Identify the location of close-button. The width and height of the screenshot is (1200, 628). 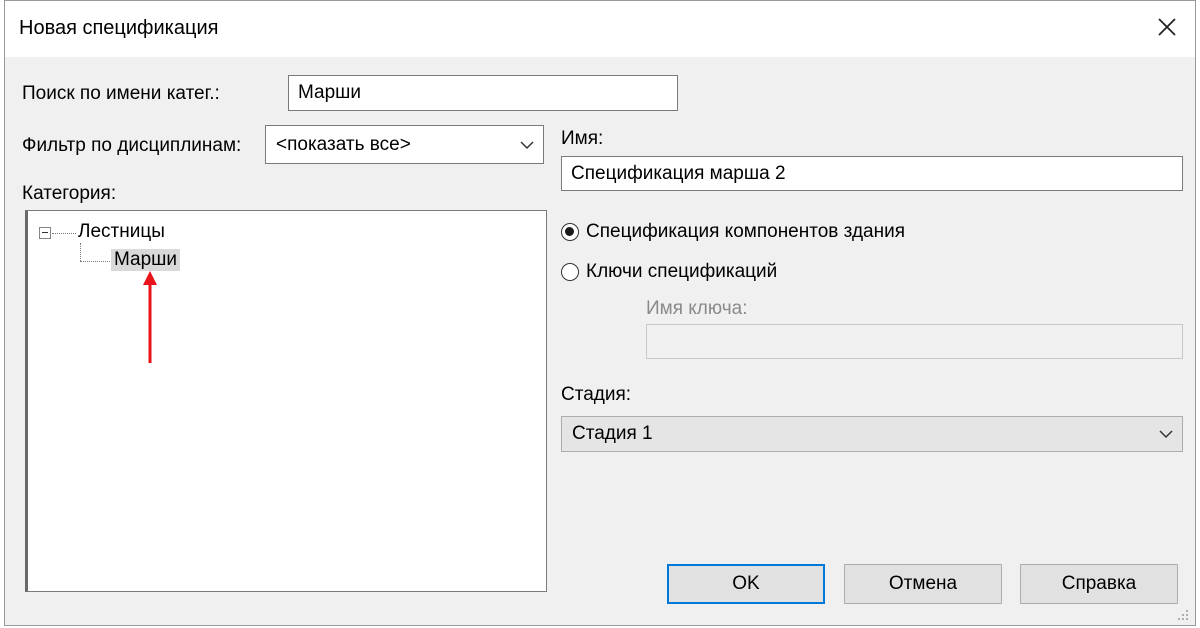
(1167, 27).